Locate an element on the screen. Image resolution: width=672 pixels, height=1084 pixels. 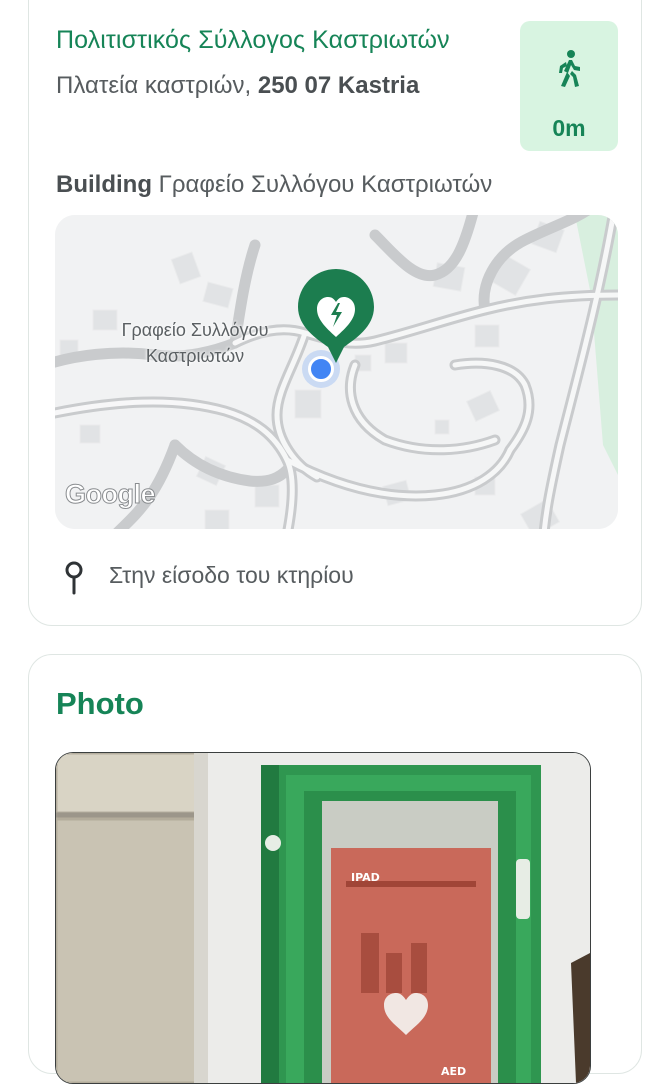
building-name: Γραφείο Συλλόγου Καστριωτών is located at coordinates (325, 184).